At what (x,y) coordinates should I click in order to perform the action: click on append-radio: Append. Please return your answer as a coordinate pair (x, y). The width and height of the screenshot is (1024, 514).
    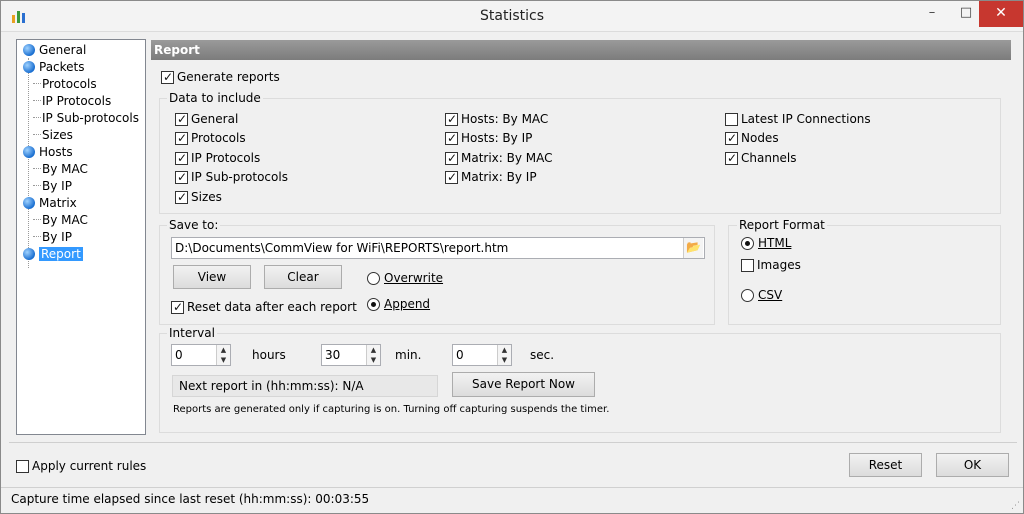
    Looking at the image, I should click on (398, 304).